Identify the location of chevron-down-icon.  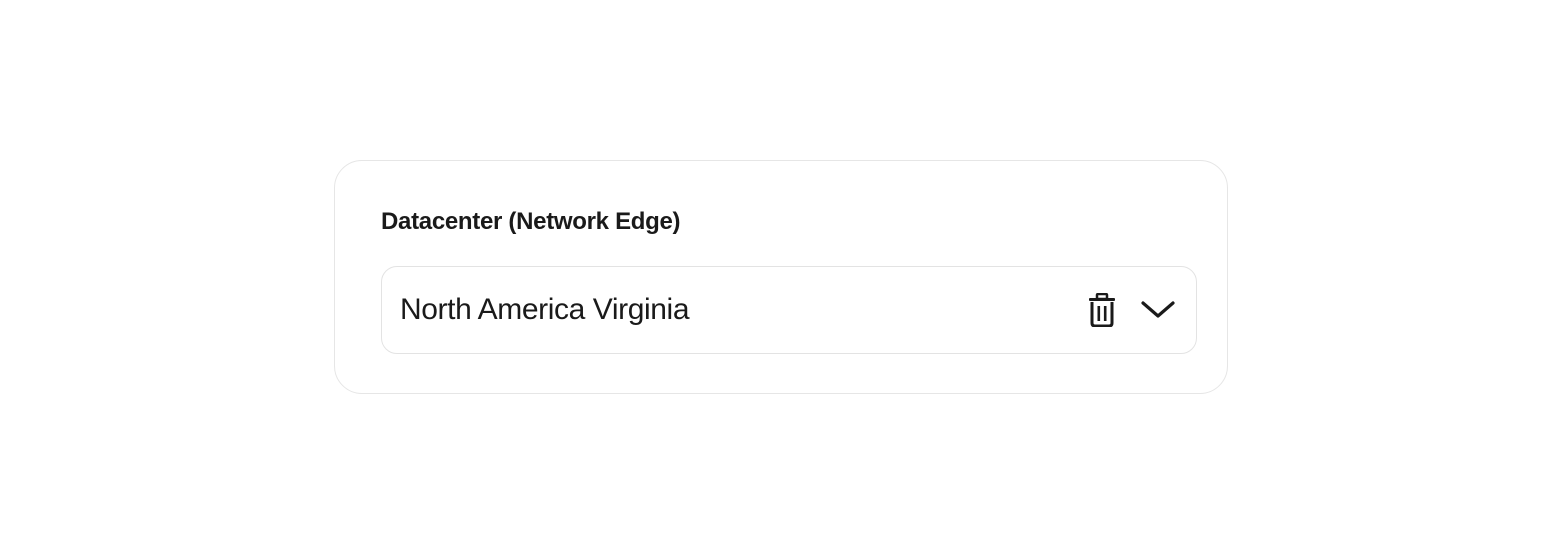
(1158, 309).